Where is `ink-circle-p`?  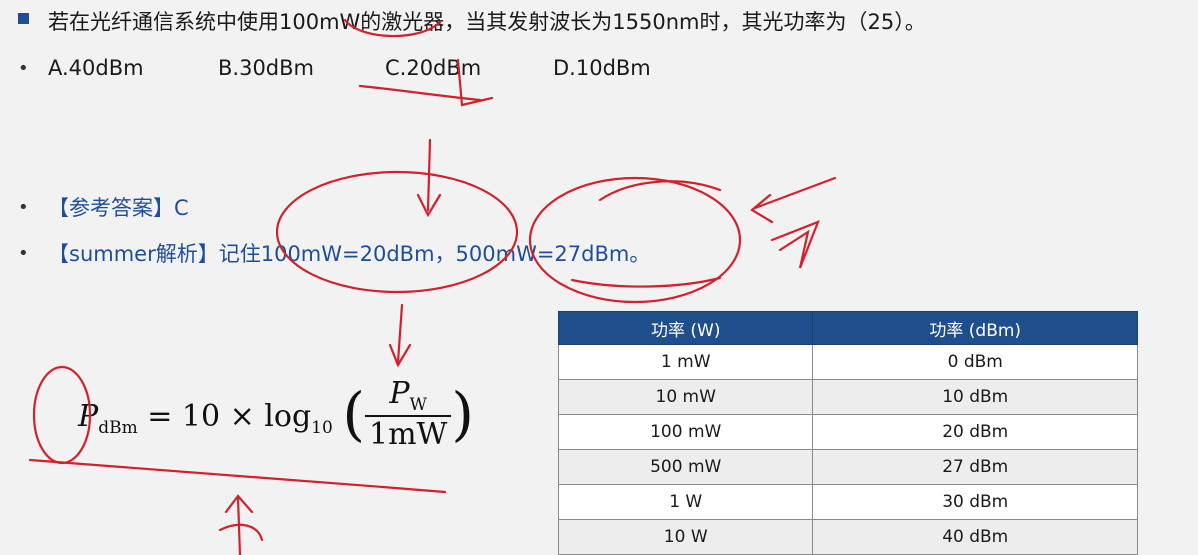 ink-circle-p is located at coordinates (62, 415).